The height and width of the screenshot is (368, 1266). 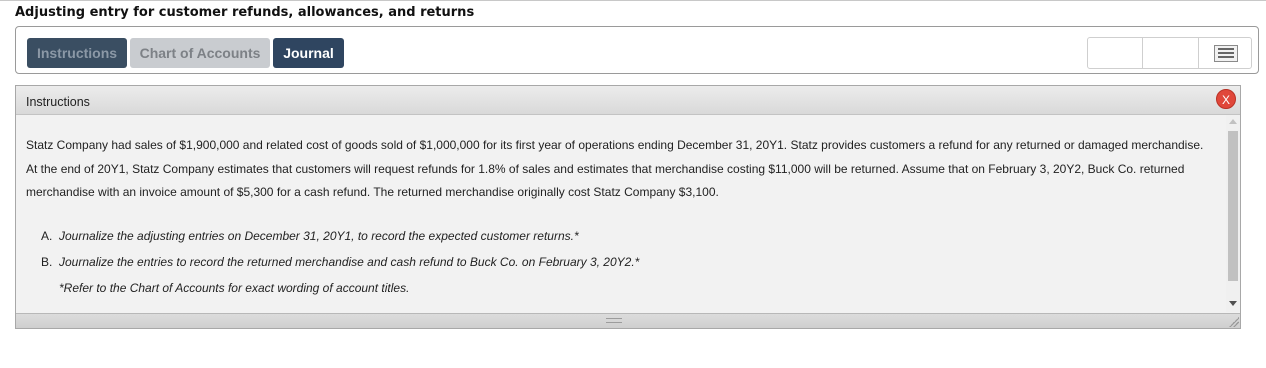 I want to click on menu-icon, so click(x=1225, y=53).